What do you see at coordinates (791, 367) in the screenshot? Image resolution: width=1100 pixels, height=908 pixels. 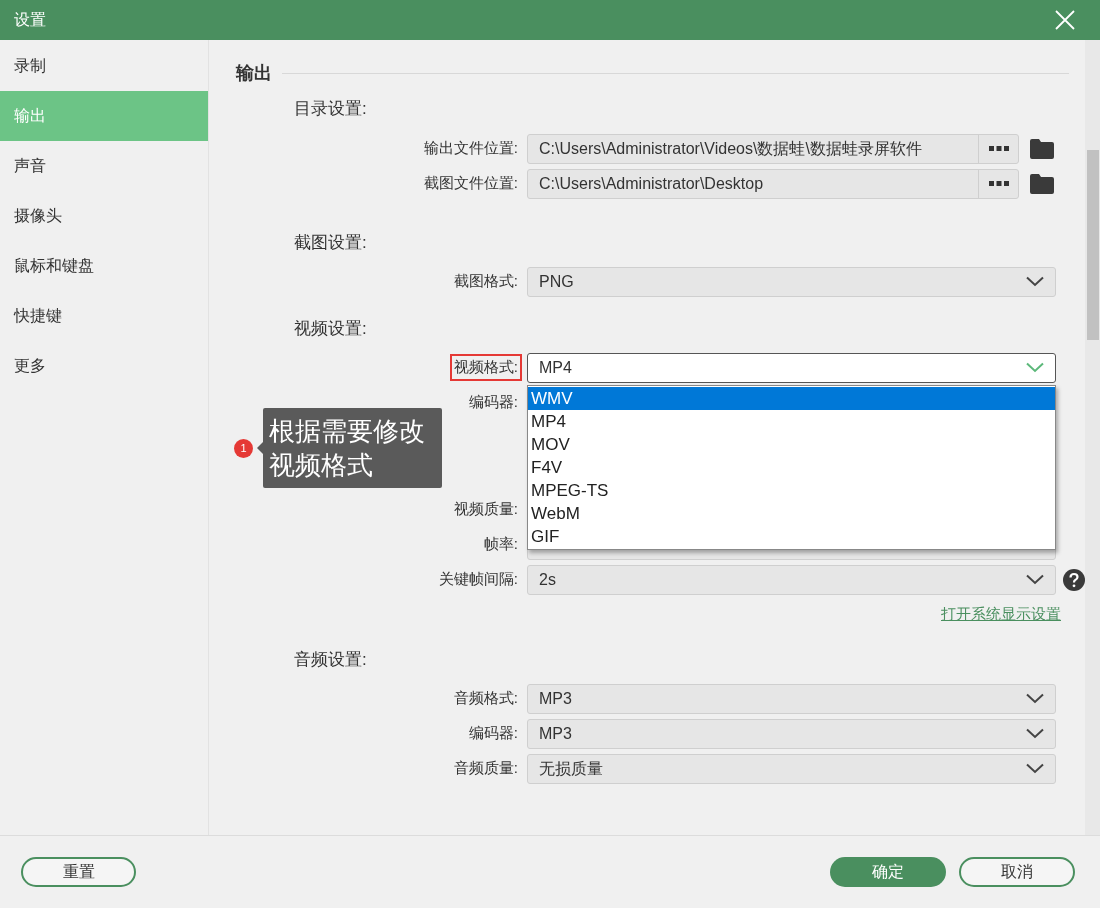 I see `dropdown-field: MP4` at bounding box center [791, 367].